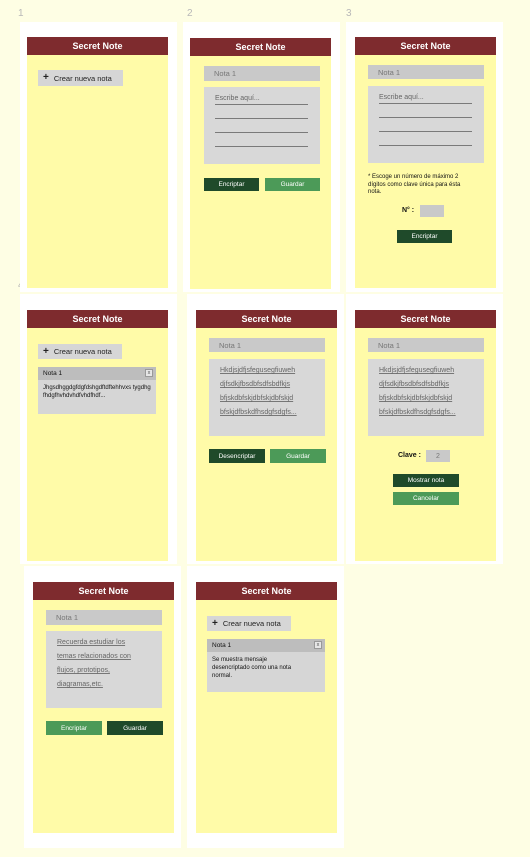 This screenshot has width=530, height=857. Describe the element at coordinates (426, 498) in the screenshot. I see `cancel-button: Cancelar` at that location.